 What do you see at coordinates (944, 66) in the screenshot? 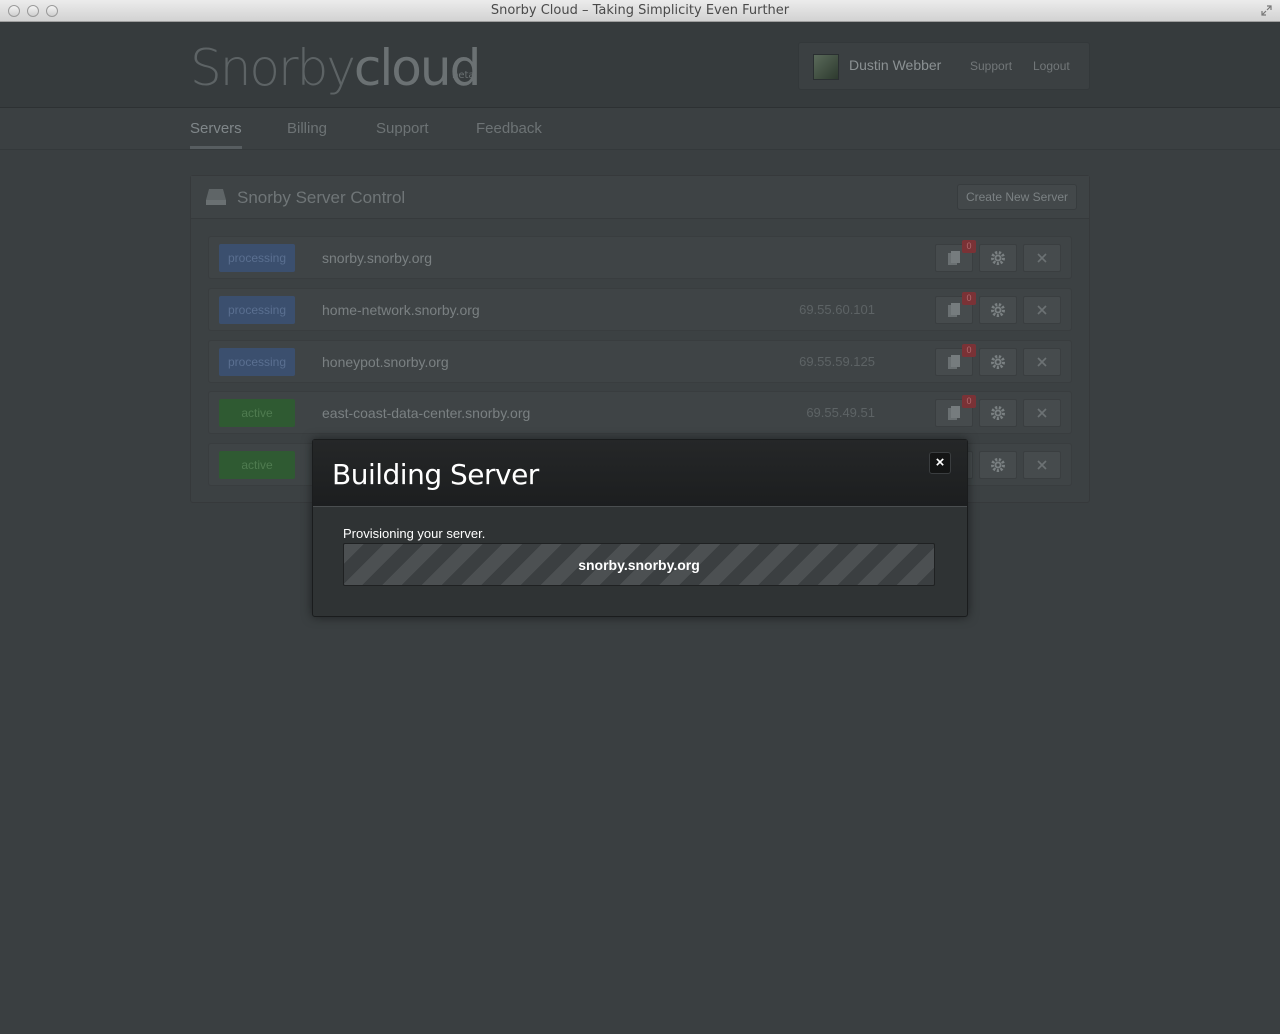
I see `user-box: Dustin Webber Support Logout` at bounding box center [944, 66].